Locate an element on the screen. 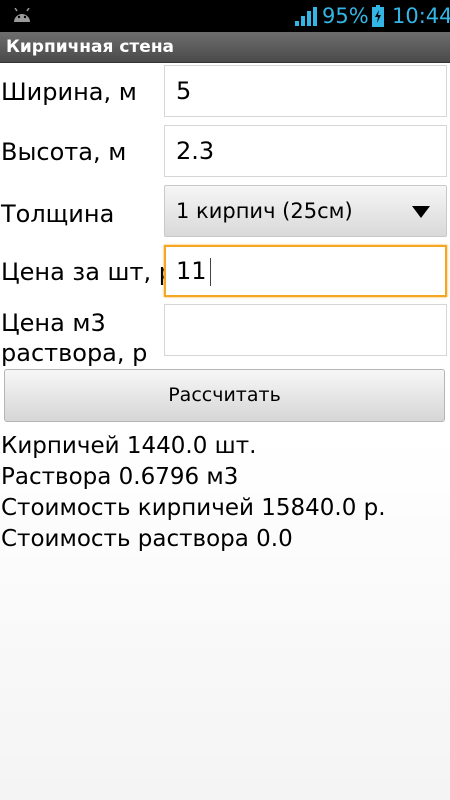  chevron-down-icon is located at coordinates (421, 212).